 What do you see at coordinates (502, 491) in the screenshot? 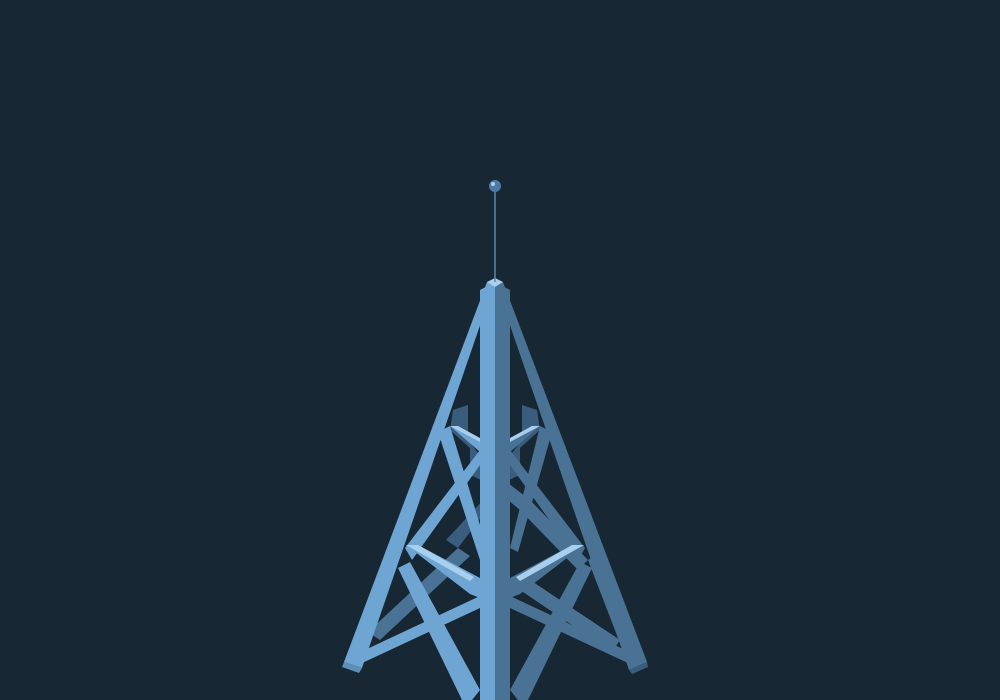
I see `mast-right-face` at bounding box center [502, 491].